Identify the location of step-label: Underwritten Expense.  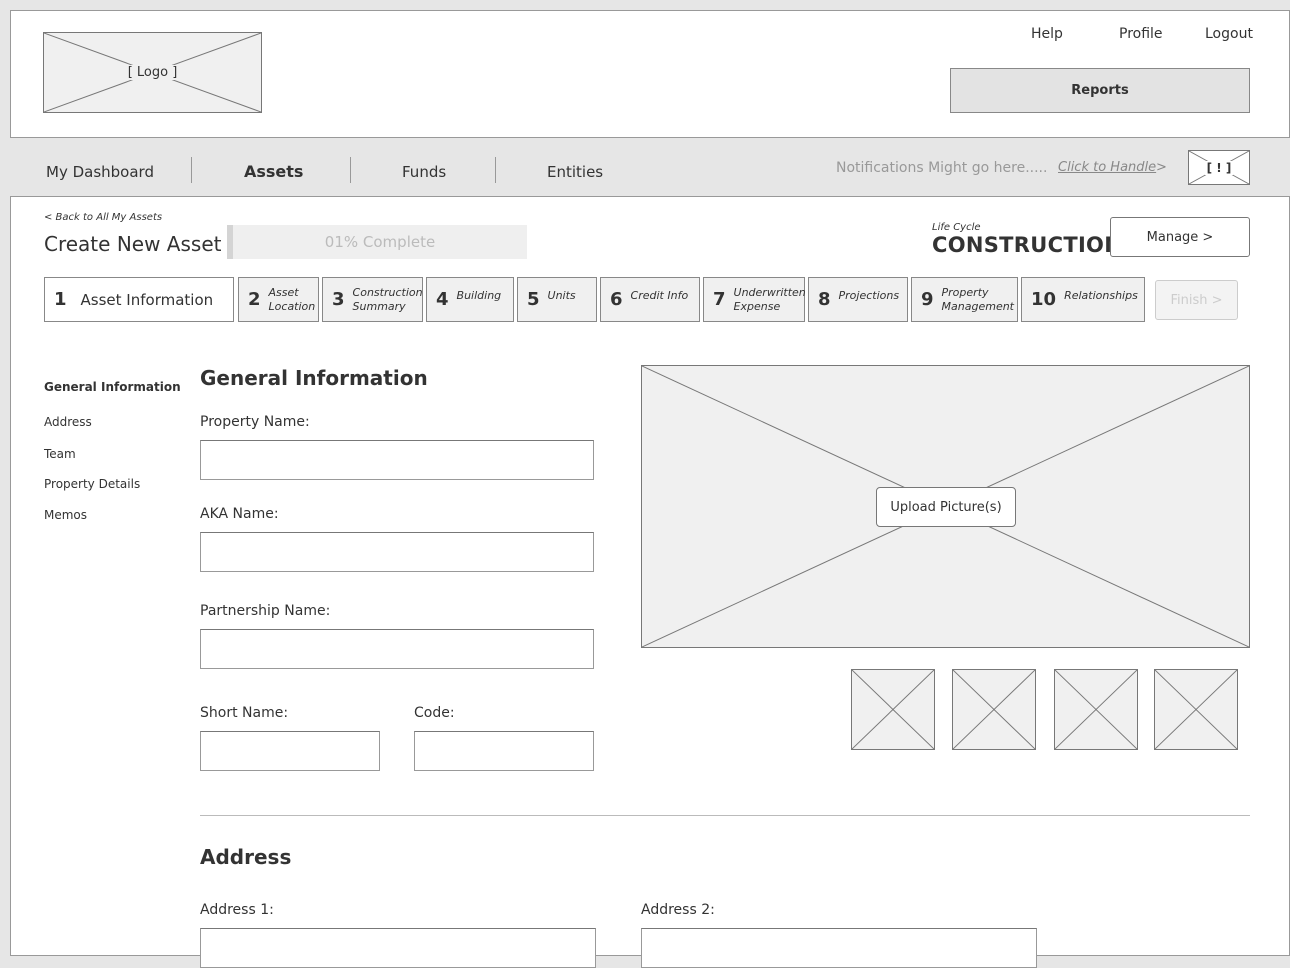
(769, 299).